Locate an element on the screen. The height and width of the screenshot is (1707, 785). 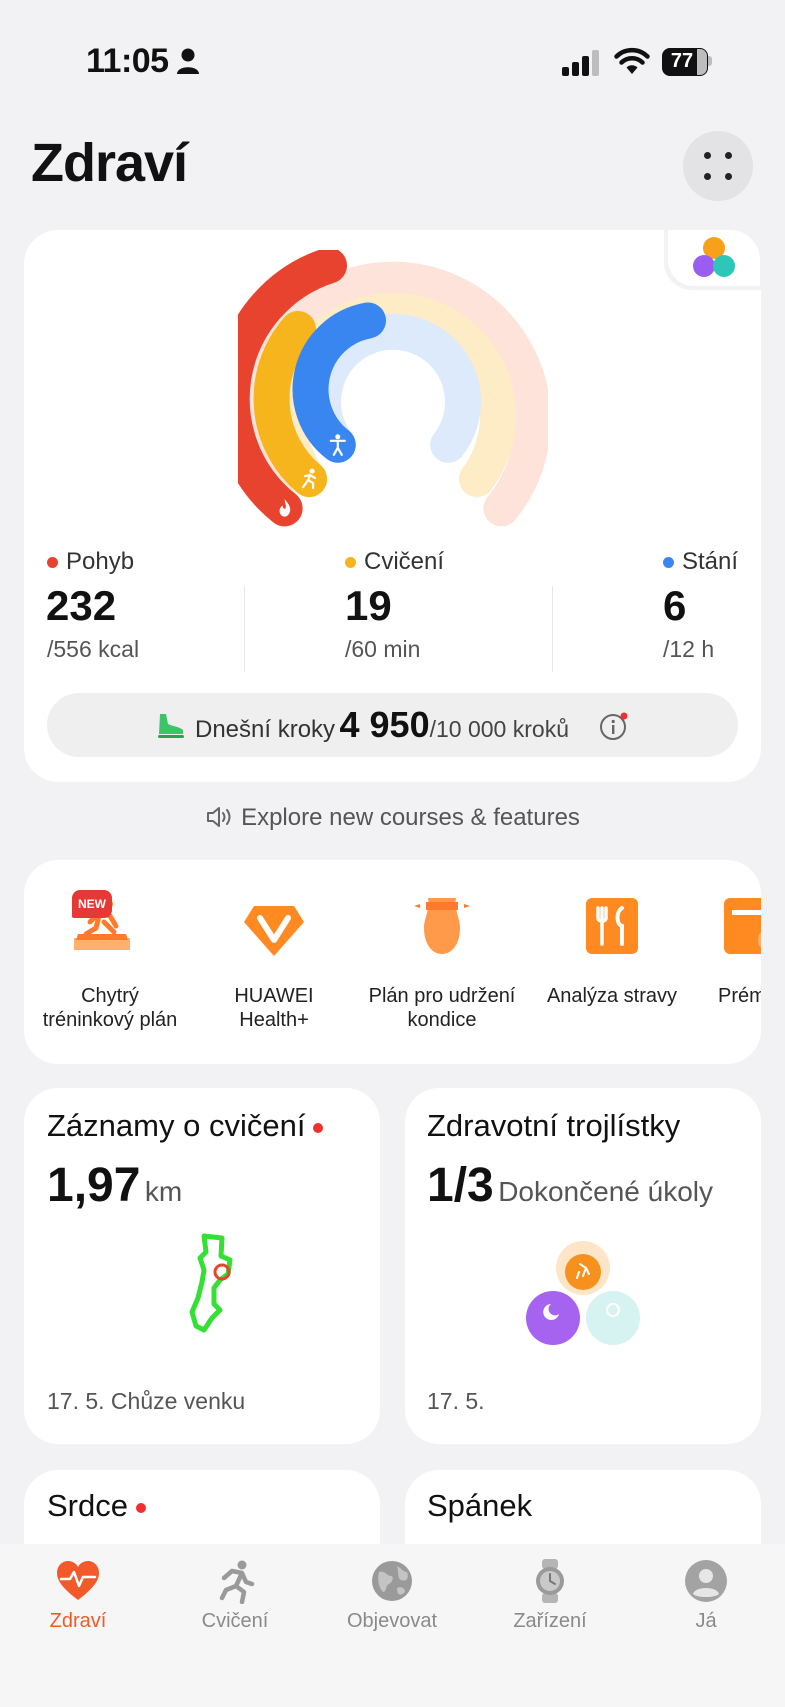
tile-footer: 17. 5. Chůze venku is located at coordinates (146, 1401).